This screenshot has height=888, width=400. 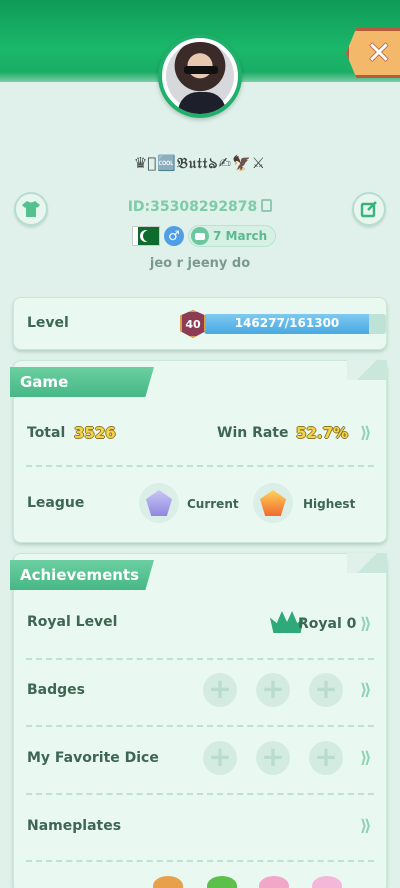 What do you see at coordinates (267, 205) in the screenshot?
I see `copy-icon` at bounding box center [267, 205].